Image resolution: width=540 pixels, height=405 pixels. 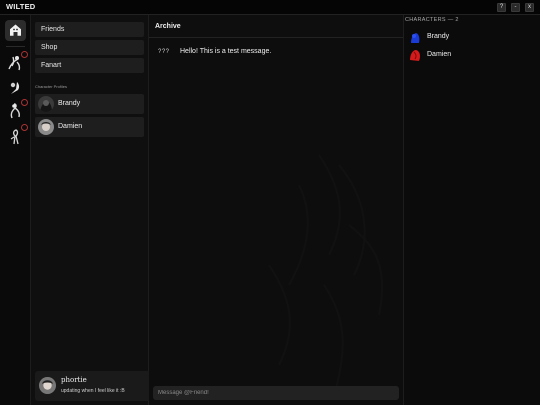 I want to click on profile-name: Brandy, so click(x=69, y=103).